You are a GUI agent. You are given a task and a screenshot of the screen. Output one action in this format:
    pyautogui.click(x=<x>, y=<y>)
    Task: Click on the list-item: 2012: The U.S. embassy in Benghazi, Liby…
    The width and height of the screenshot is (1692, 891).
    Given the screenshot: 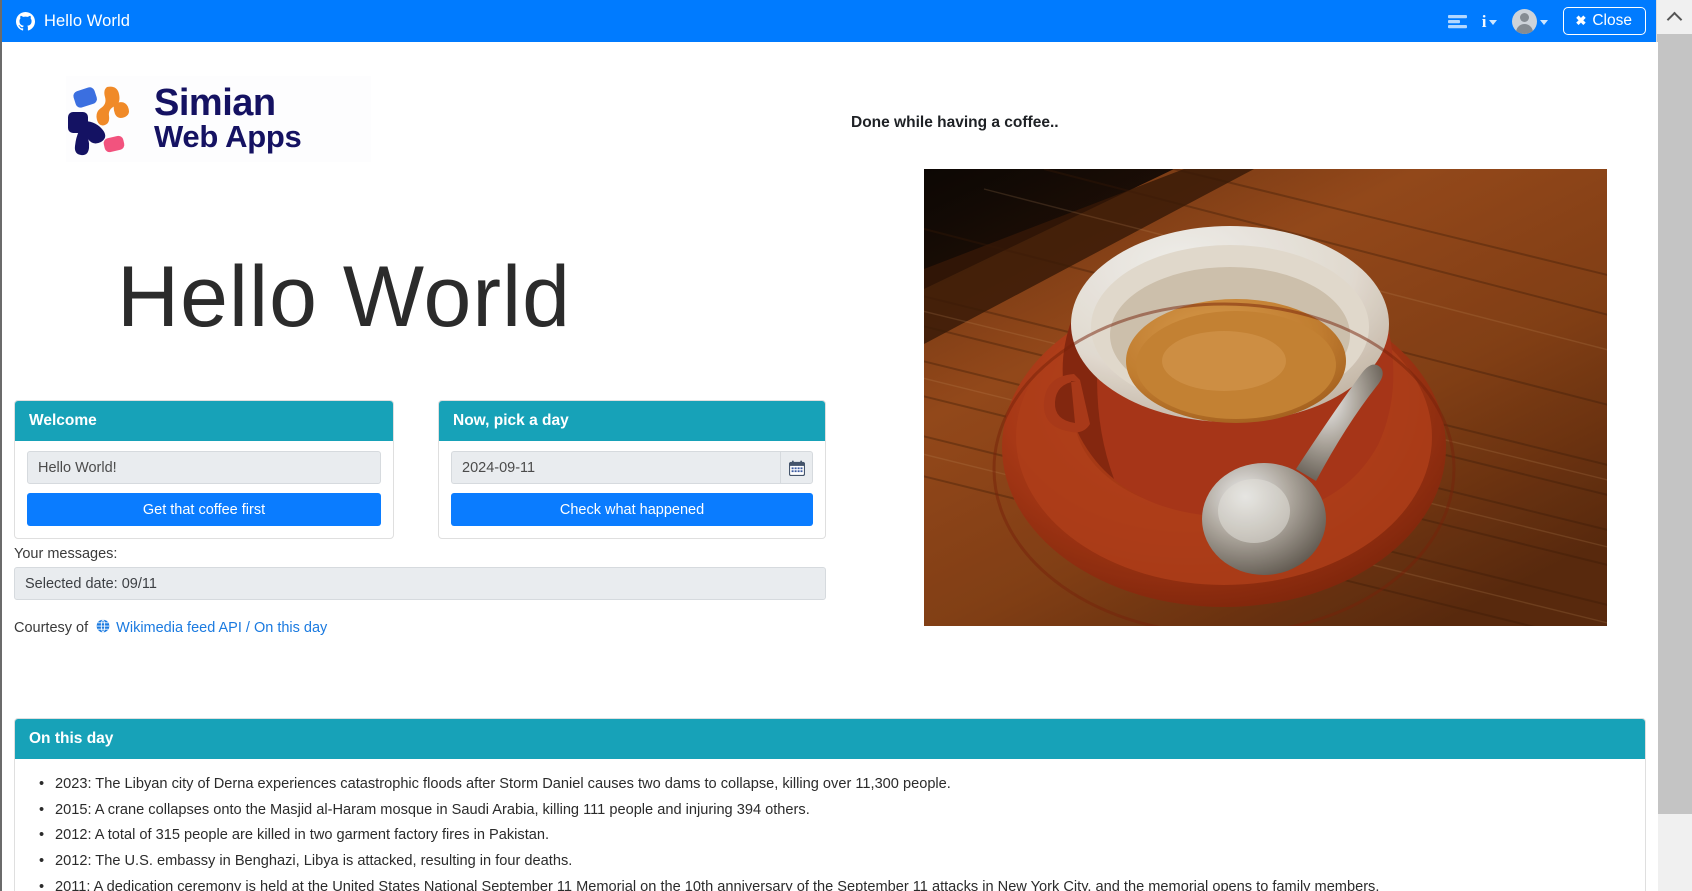 What is the action you would take?
    pyautogui.click(x=842, y=862)
    